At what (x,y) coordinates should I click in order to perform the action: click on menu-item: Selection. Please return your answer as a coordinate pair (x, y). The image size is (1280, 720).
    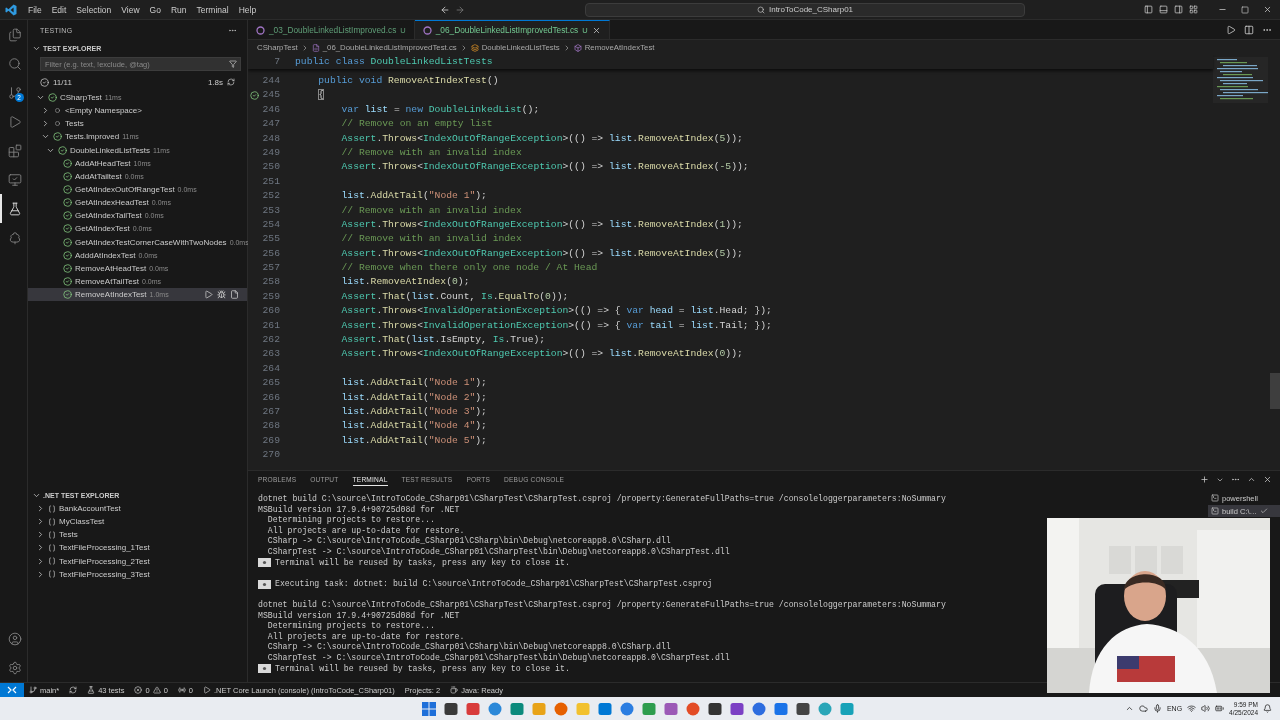
    Looking at the image, I should click on (94, 9).